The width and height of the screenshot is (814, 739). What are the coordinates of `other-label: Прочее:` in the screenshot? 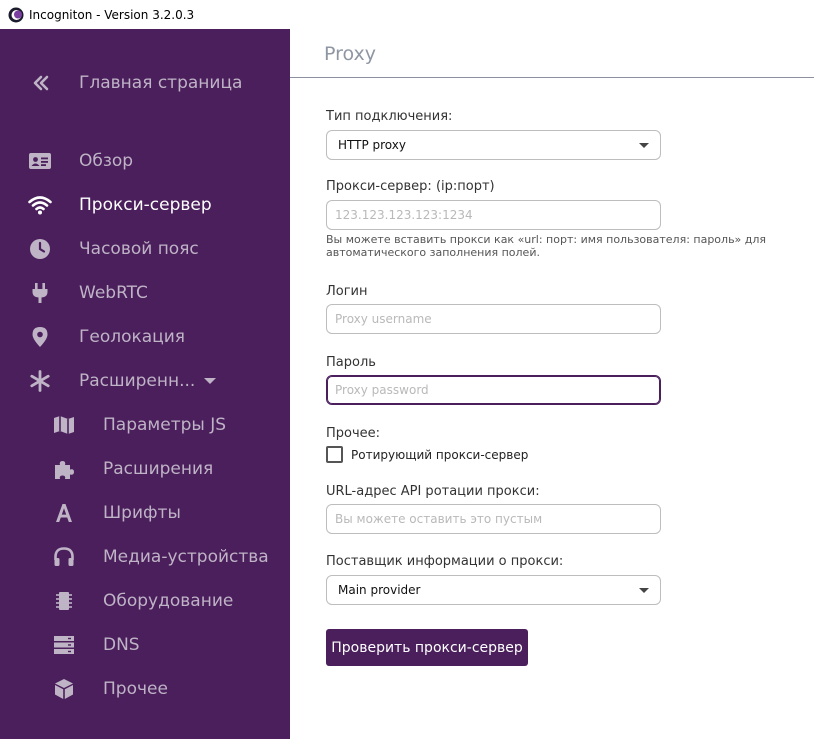 It's located at (353, 433).